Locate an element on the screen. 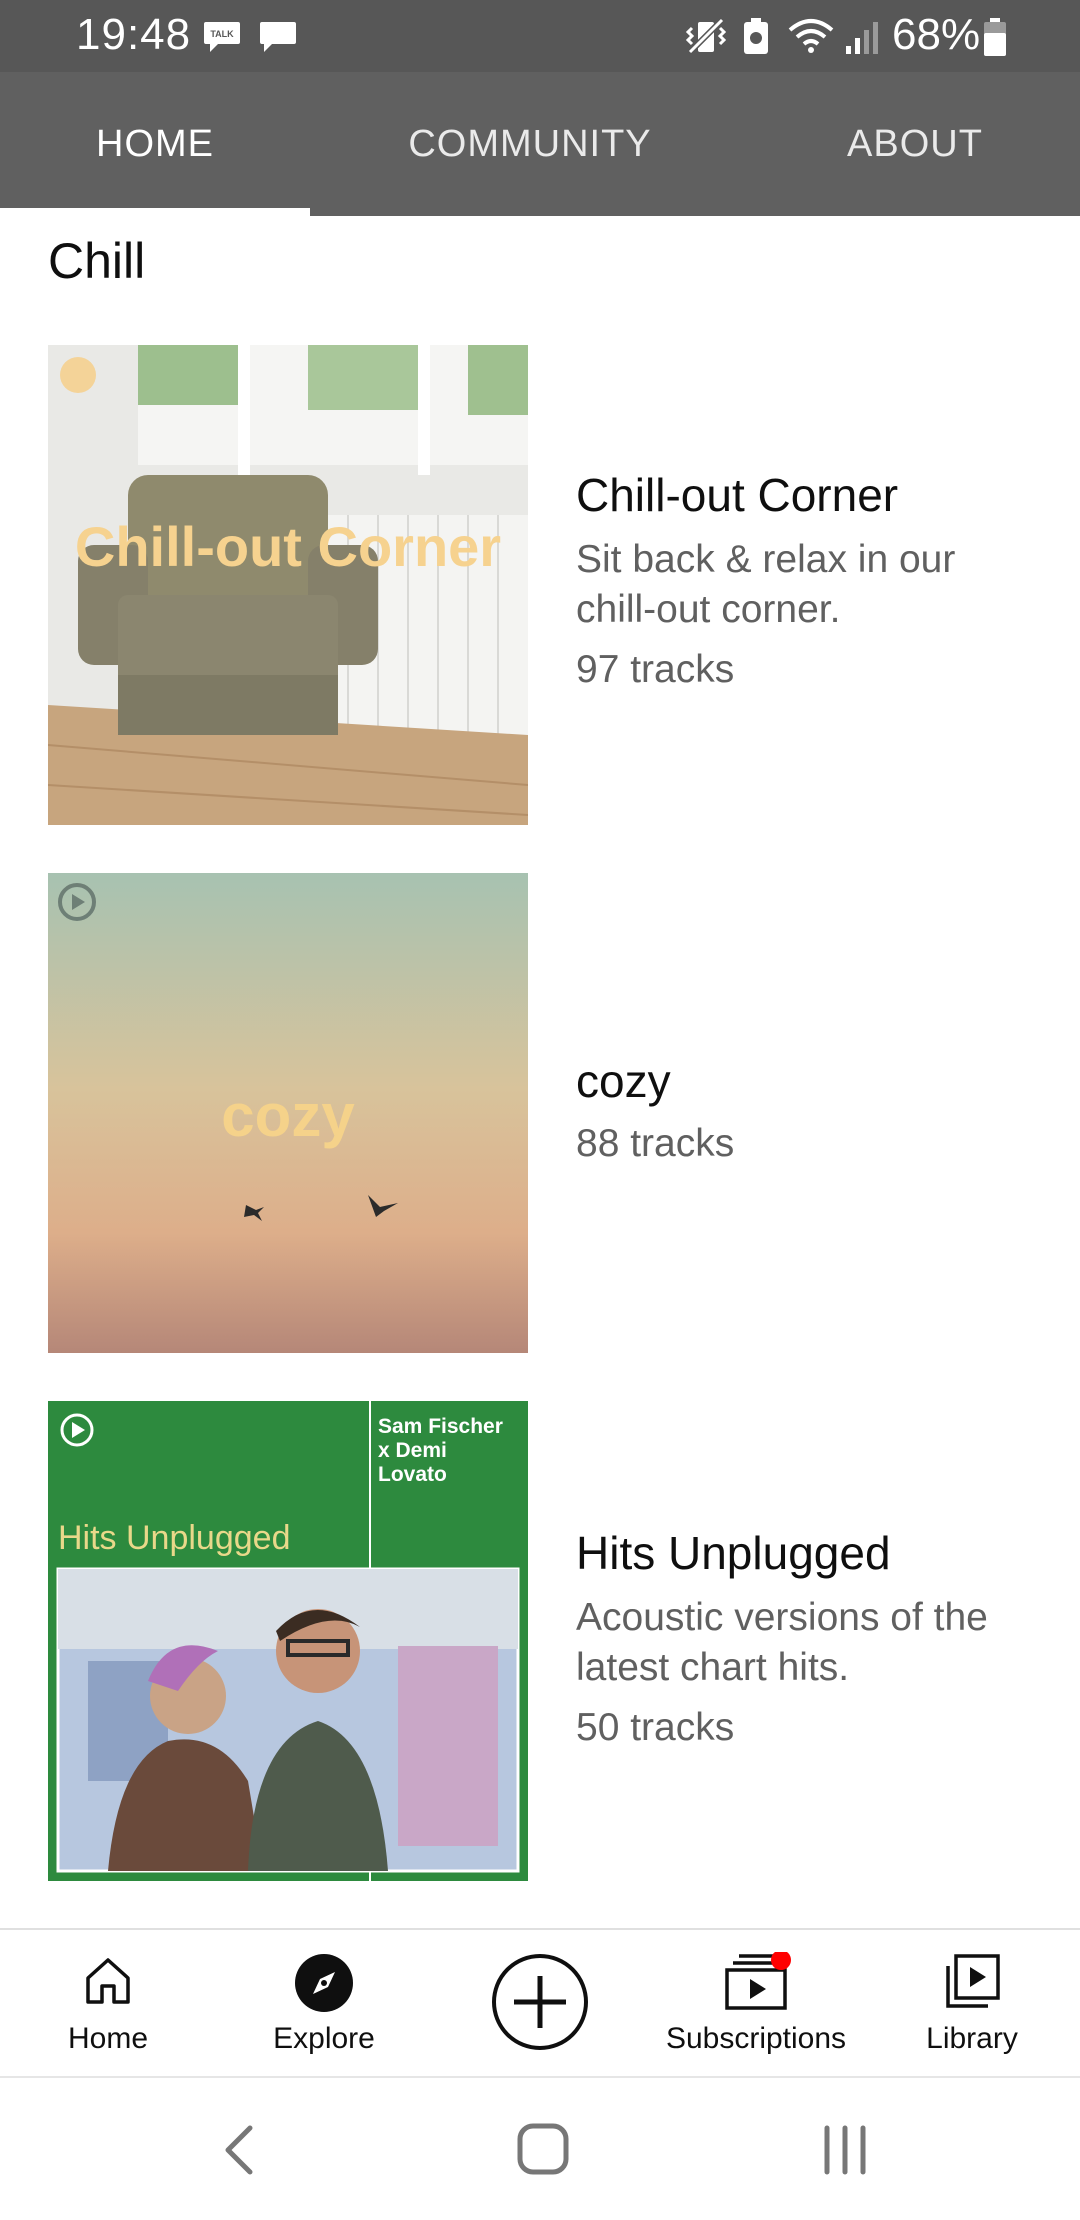 The width and height of the screenshot is (1080, 2220). nav-home: Home is located at coordinates (108, 2003).